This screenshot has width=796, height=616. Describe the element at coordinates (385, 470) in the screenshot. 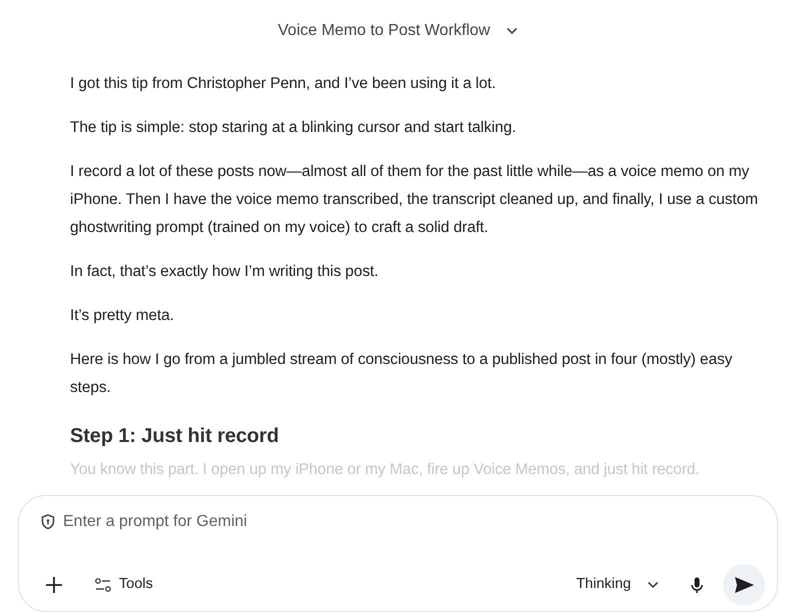

I see `faded-paragraph: You know this part. I open up my iPhone or my Mac, fire up Voice Memos, and just hit record.` at that location.